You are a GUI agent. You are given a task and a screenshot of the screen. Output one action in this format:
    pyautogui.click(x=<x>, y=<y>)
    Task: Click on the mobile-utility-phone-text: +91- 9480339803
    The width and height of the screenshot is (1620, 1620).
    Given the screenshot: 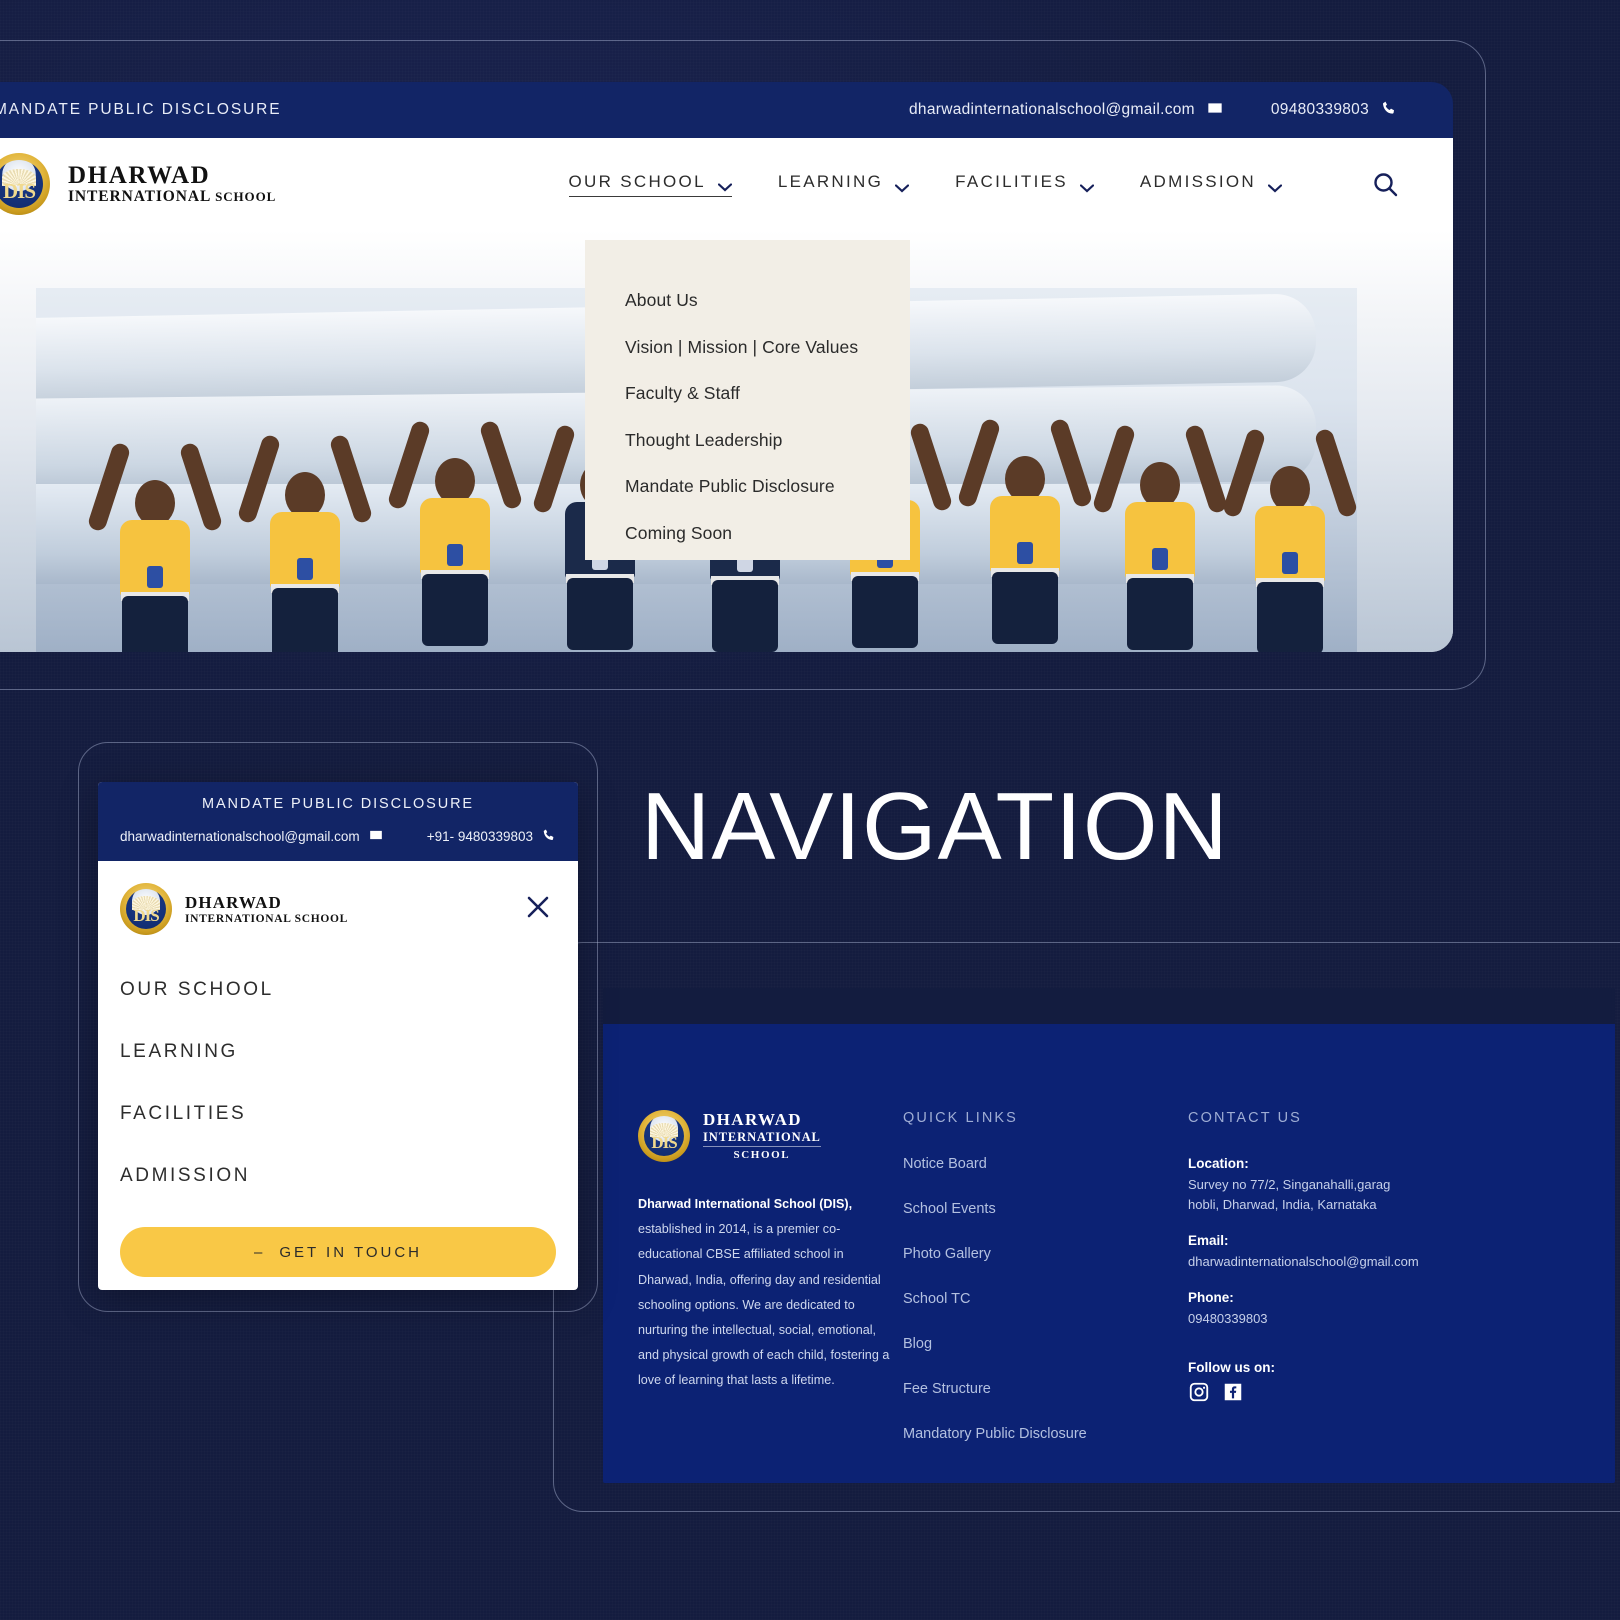 What is the action you would take?
    pyautogui.click(x=479, y=836)
    